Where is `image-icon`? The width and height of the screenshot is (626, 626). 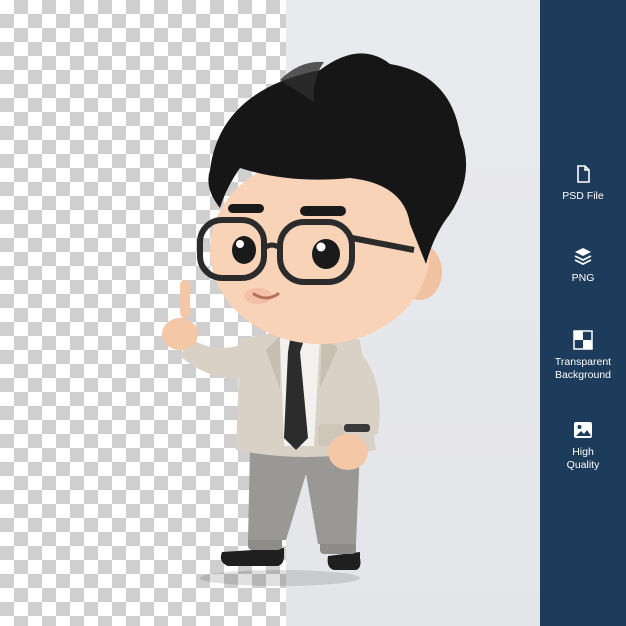 image-icon is located at coordinates (583, 430).